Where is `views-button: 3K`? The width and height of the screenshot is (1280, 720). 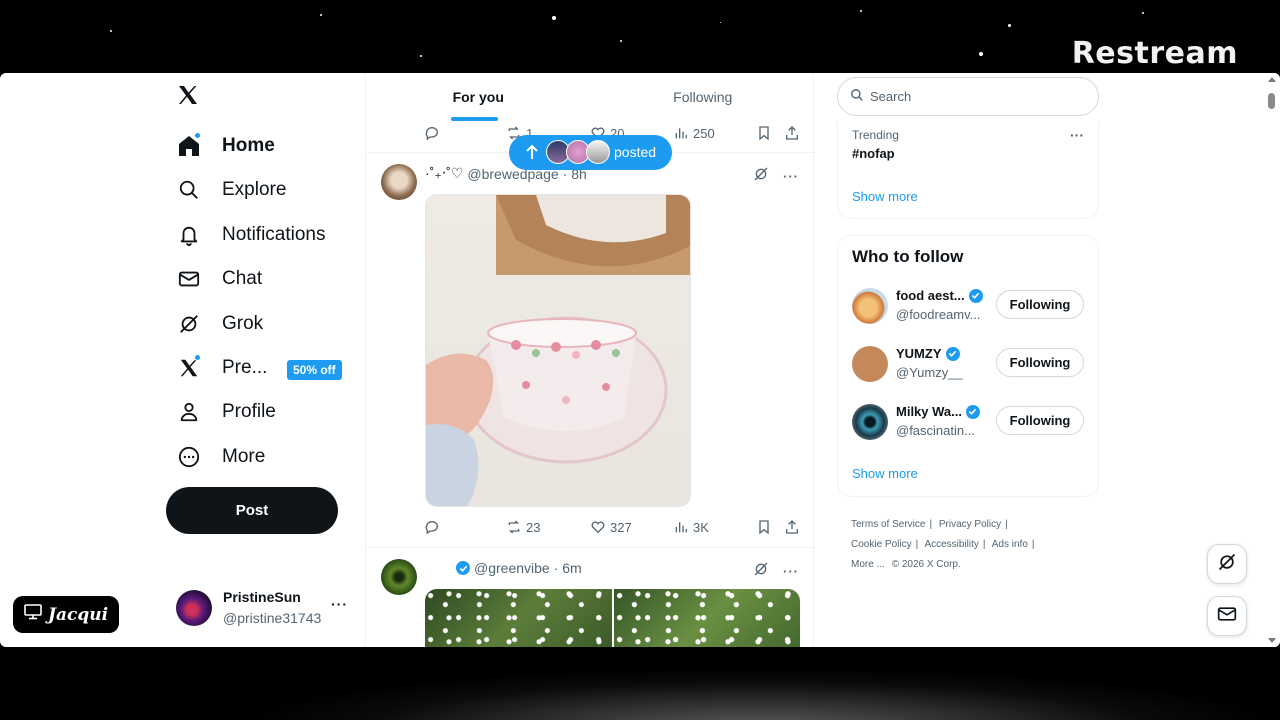
views-button: 3K is located at coordinates (691, 527).